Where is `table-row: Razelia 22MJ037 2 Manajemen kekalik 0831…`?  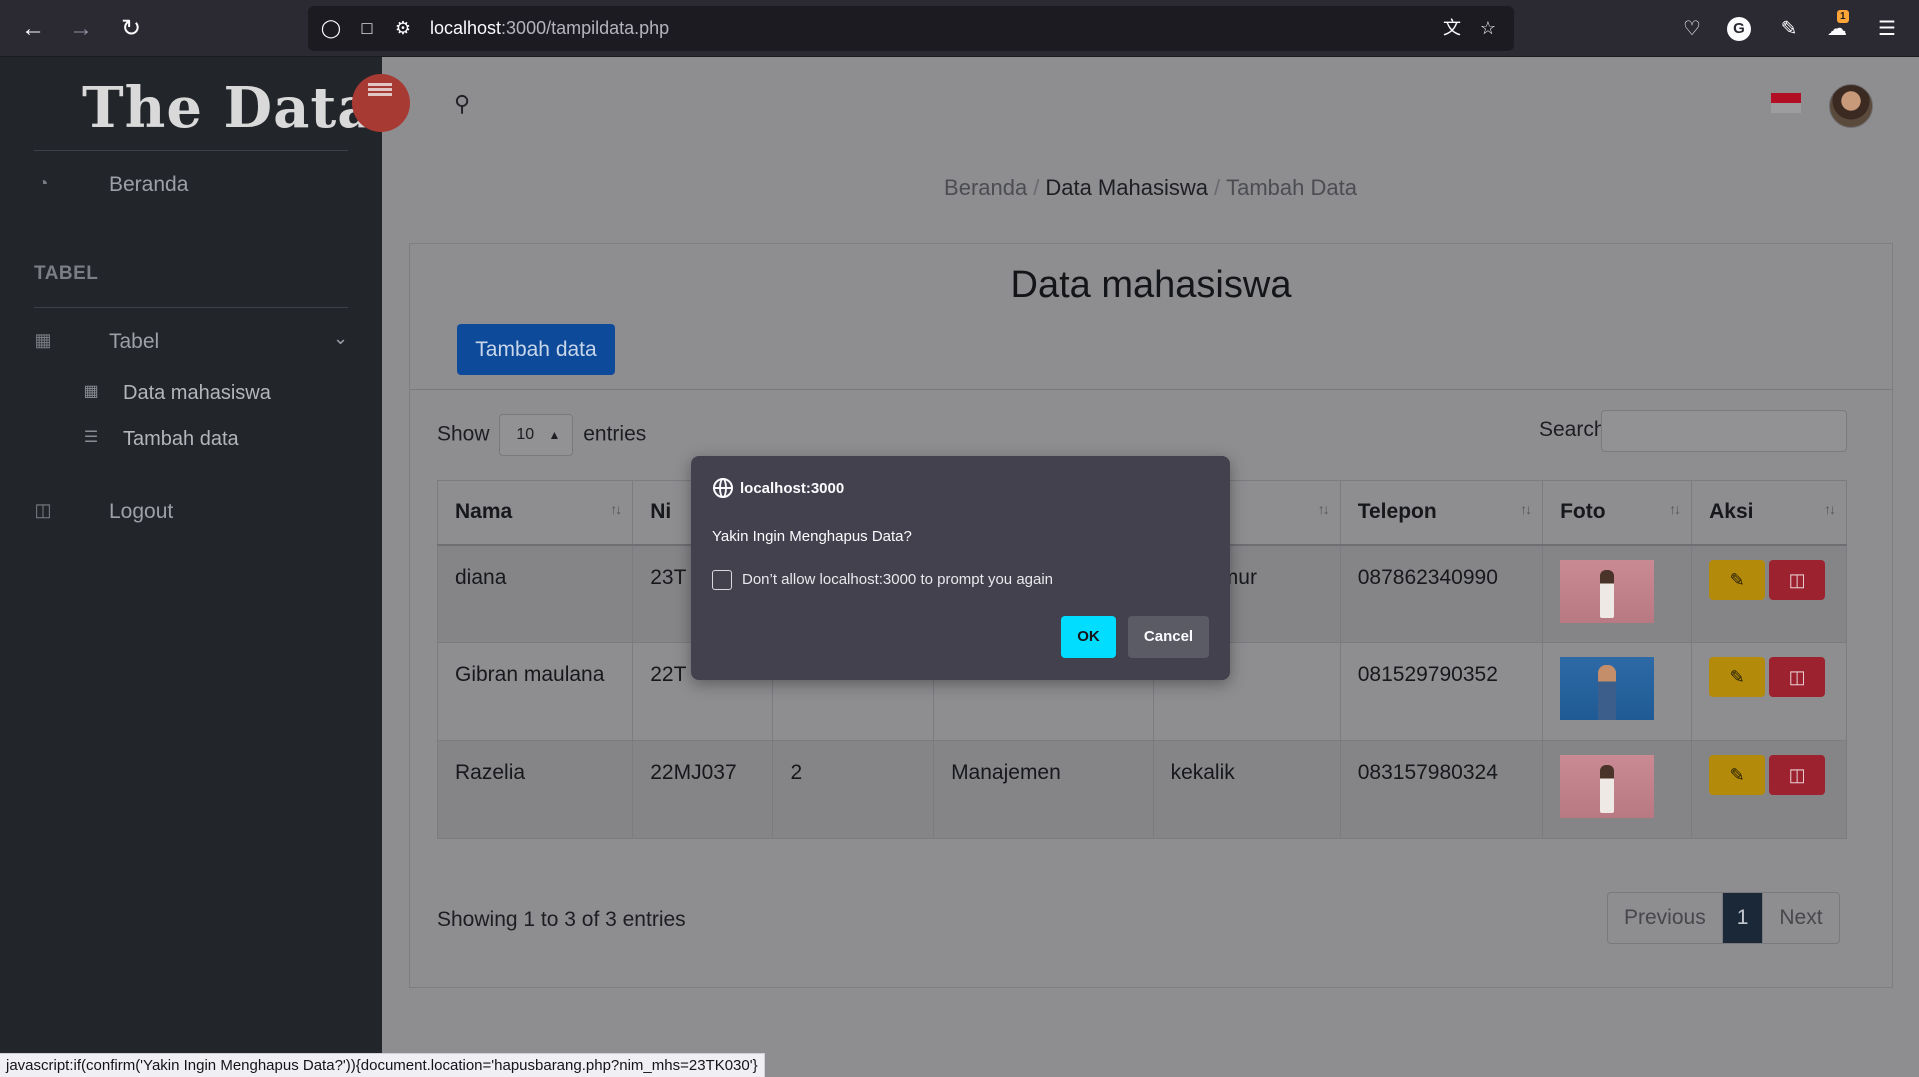 table-row: Razelia 22MJ037 2 Manajemen kekalik 0831… is located at coordinates (1141, 789).